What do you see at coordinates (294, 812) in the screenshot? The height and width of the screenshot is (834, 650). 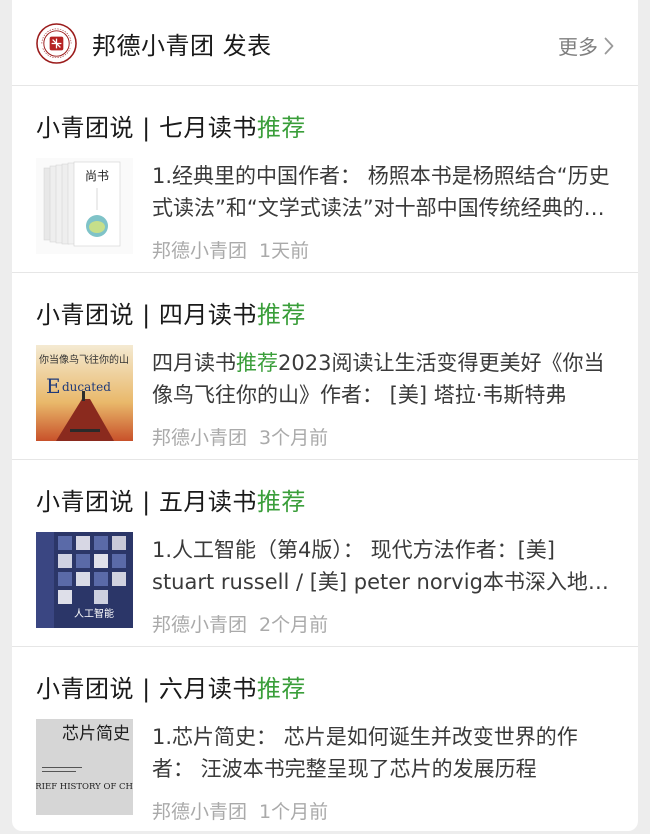 I see `article-time: 1个月前` at bounding box center [294, 812].